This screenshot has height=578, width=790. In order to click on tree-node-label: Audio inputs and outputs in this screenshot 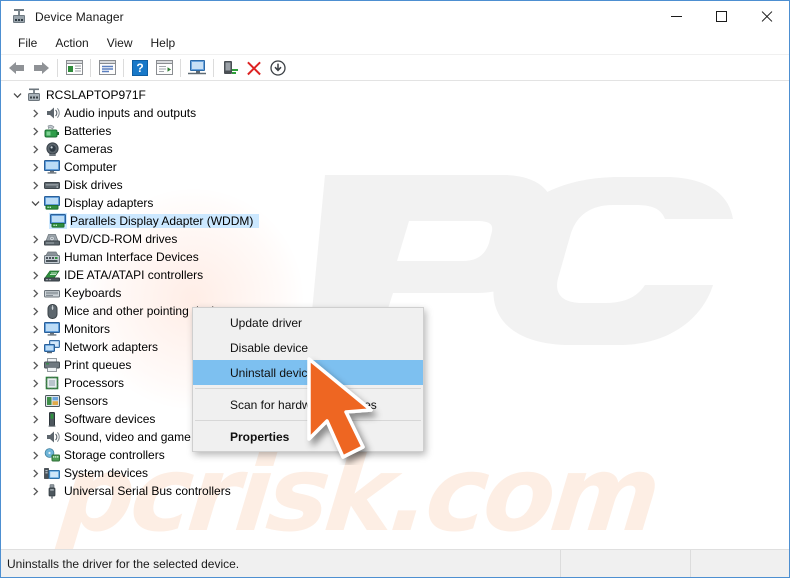, I will do `click(130, 113)`.